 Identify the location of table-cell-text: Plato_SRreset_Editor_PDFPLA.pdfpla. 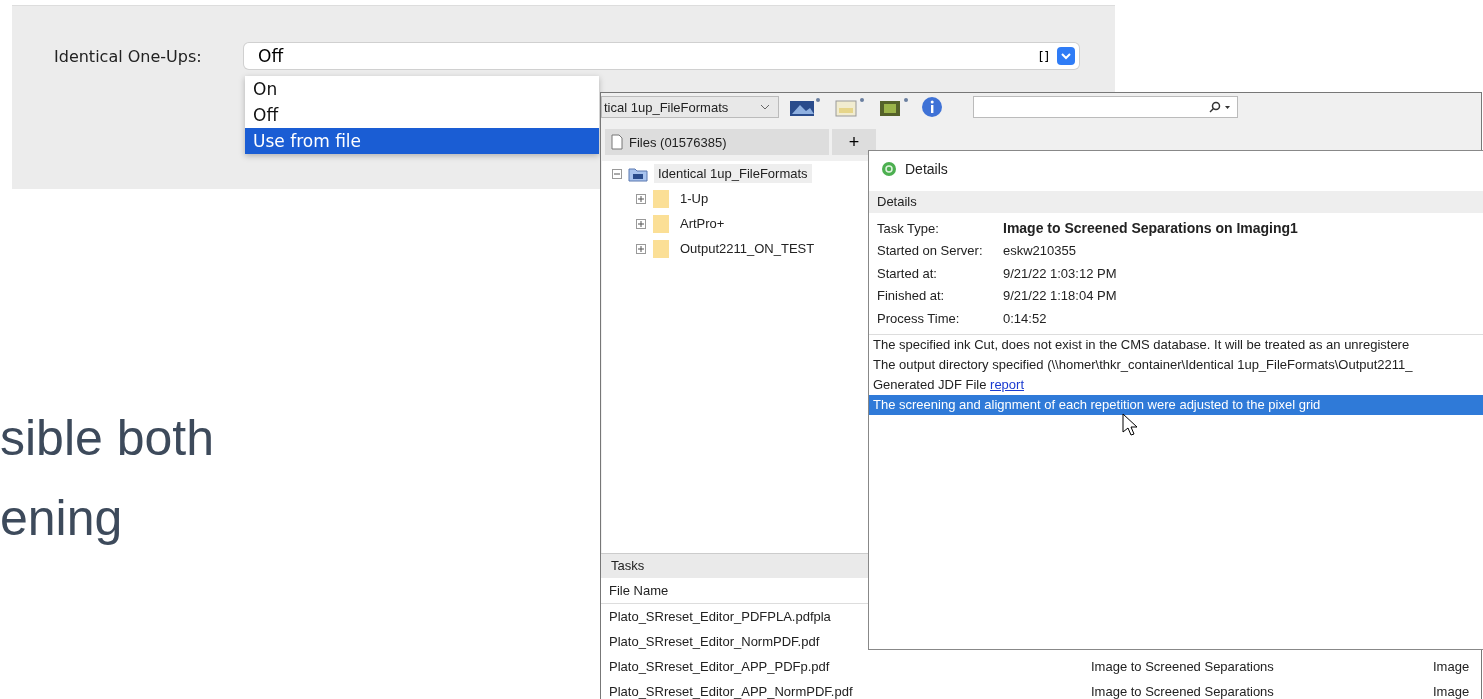
(720, 617).